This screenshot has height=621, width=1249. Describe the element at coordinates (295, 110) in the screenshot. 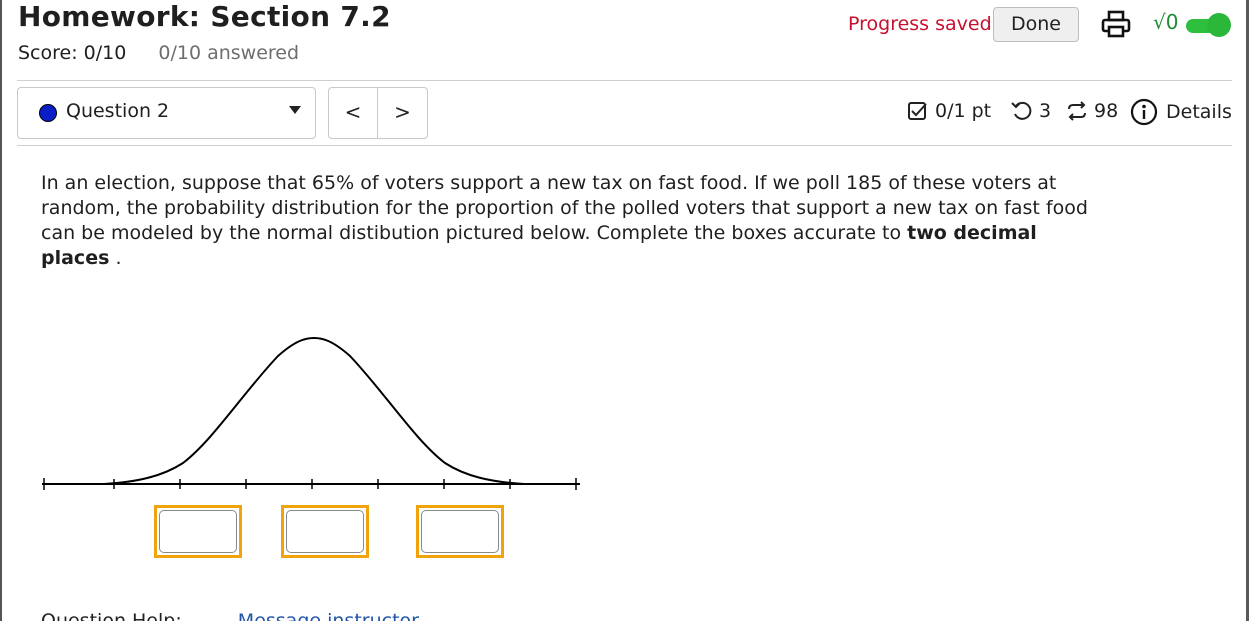

I see `caret-down-icon` at that location.